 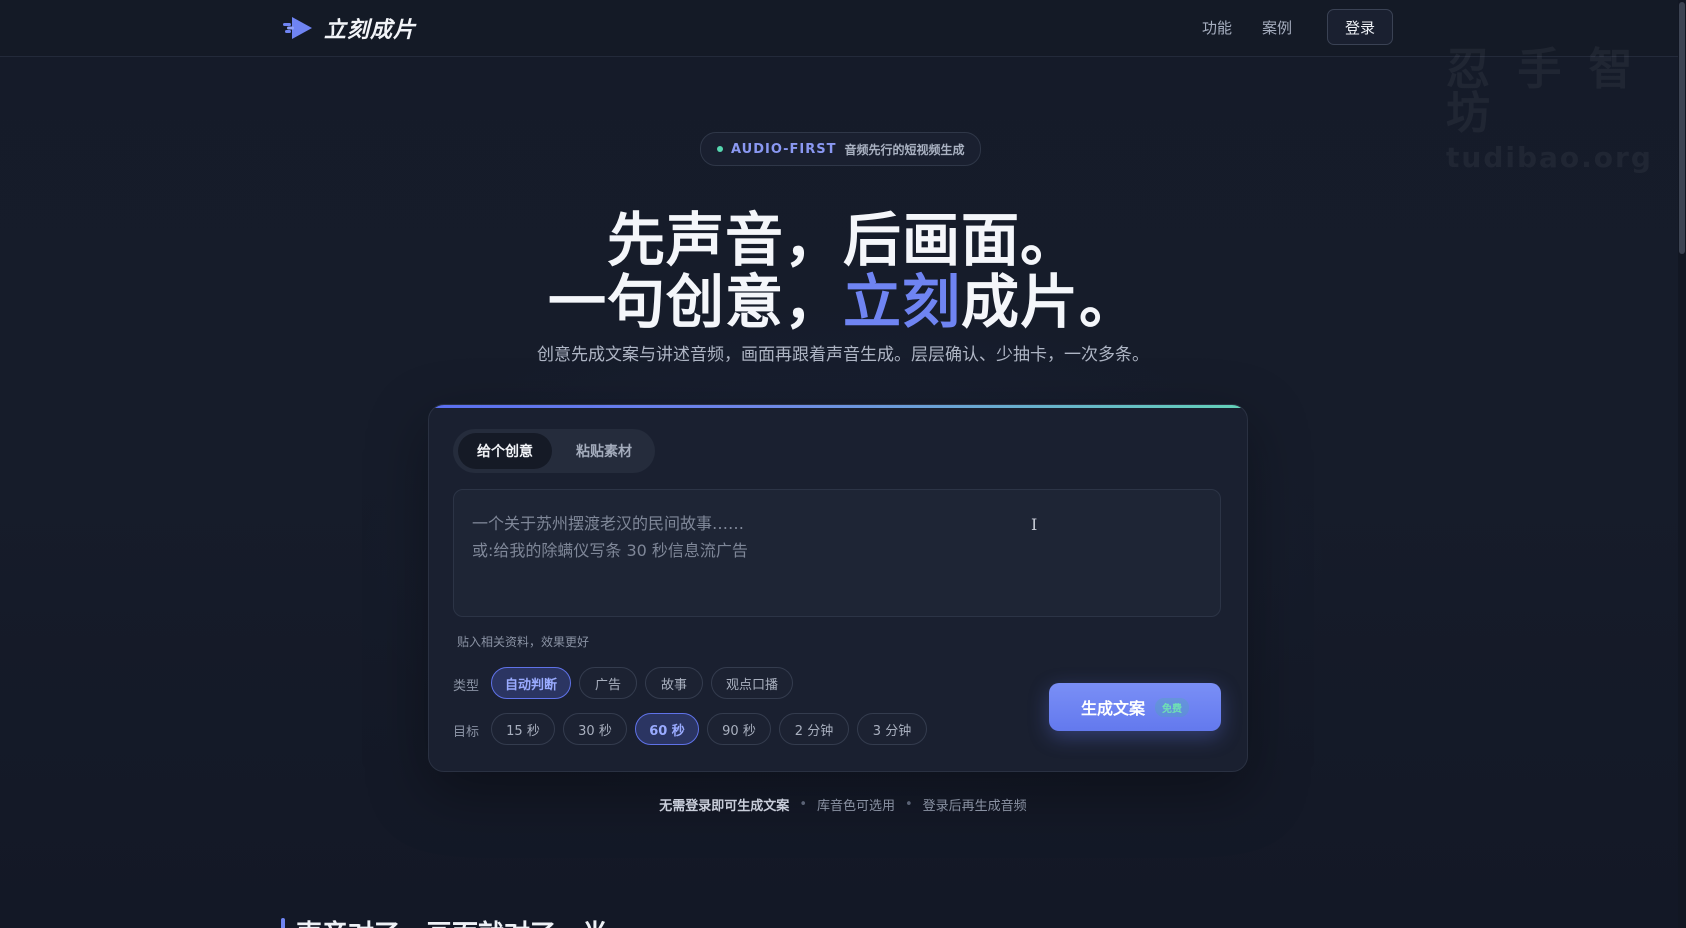 I want to click on type-chip-auto: 自动判断, so click(x=531, y=683).